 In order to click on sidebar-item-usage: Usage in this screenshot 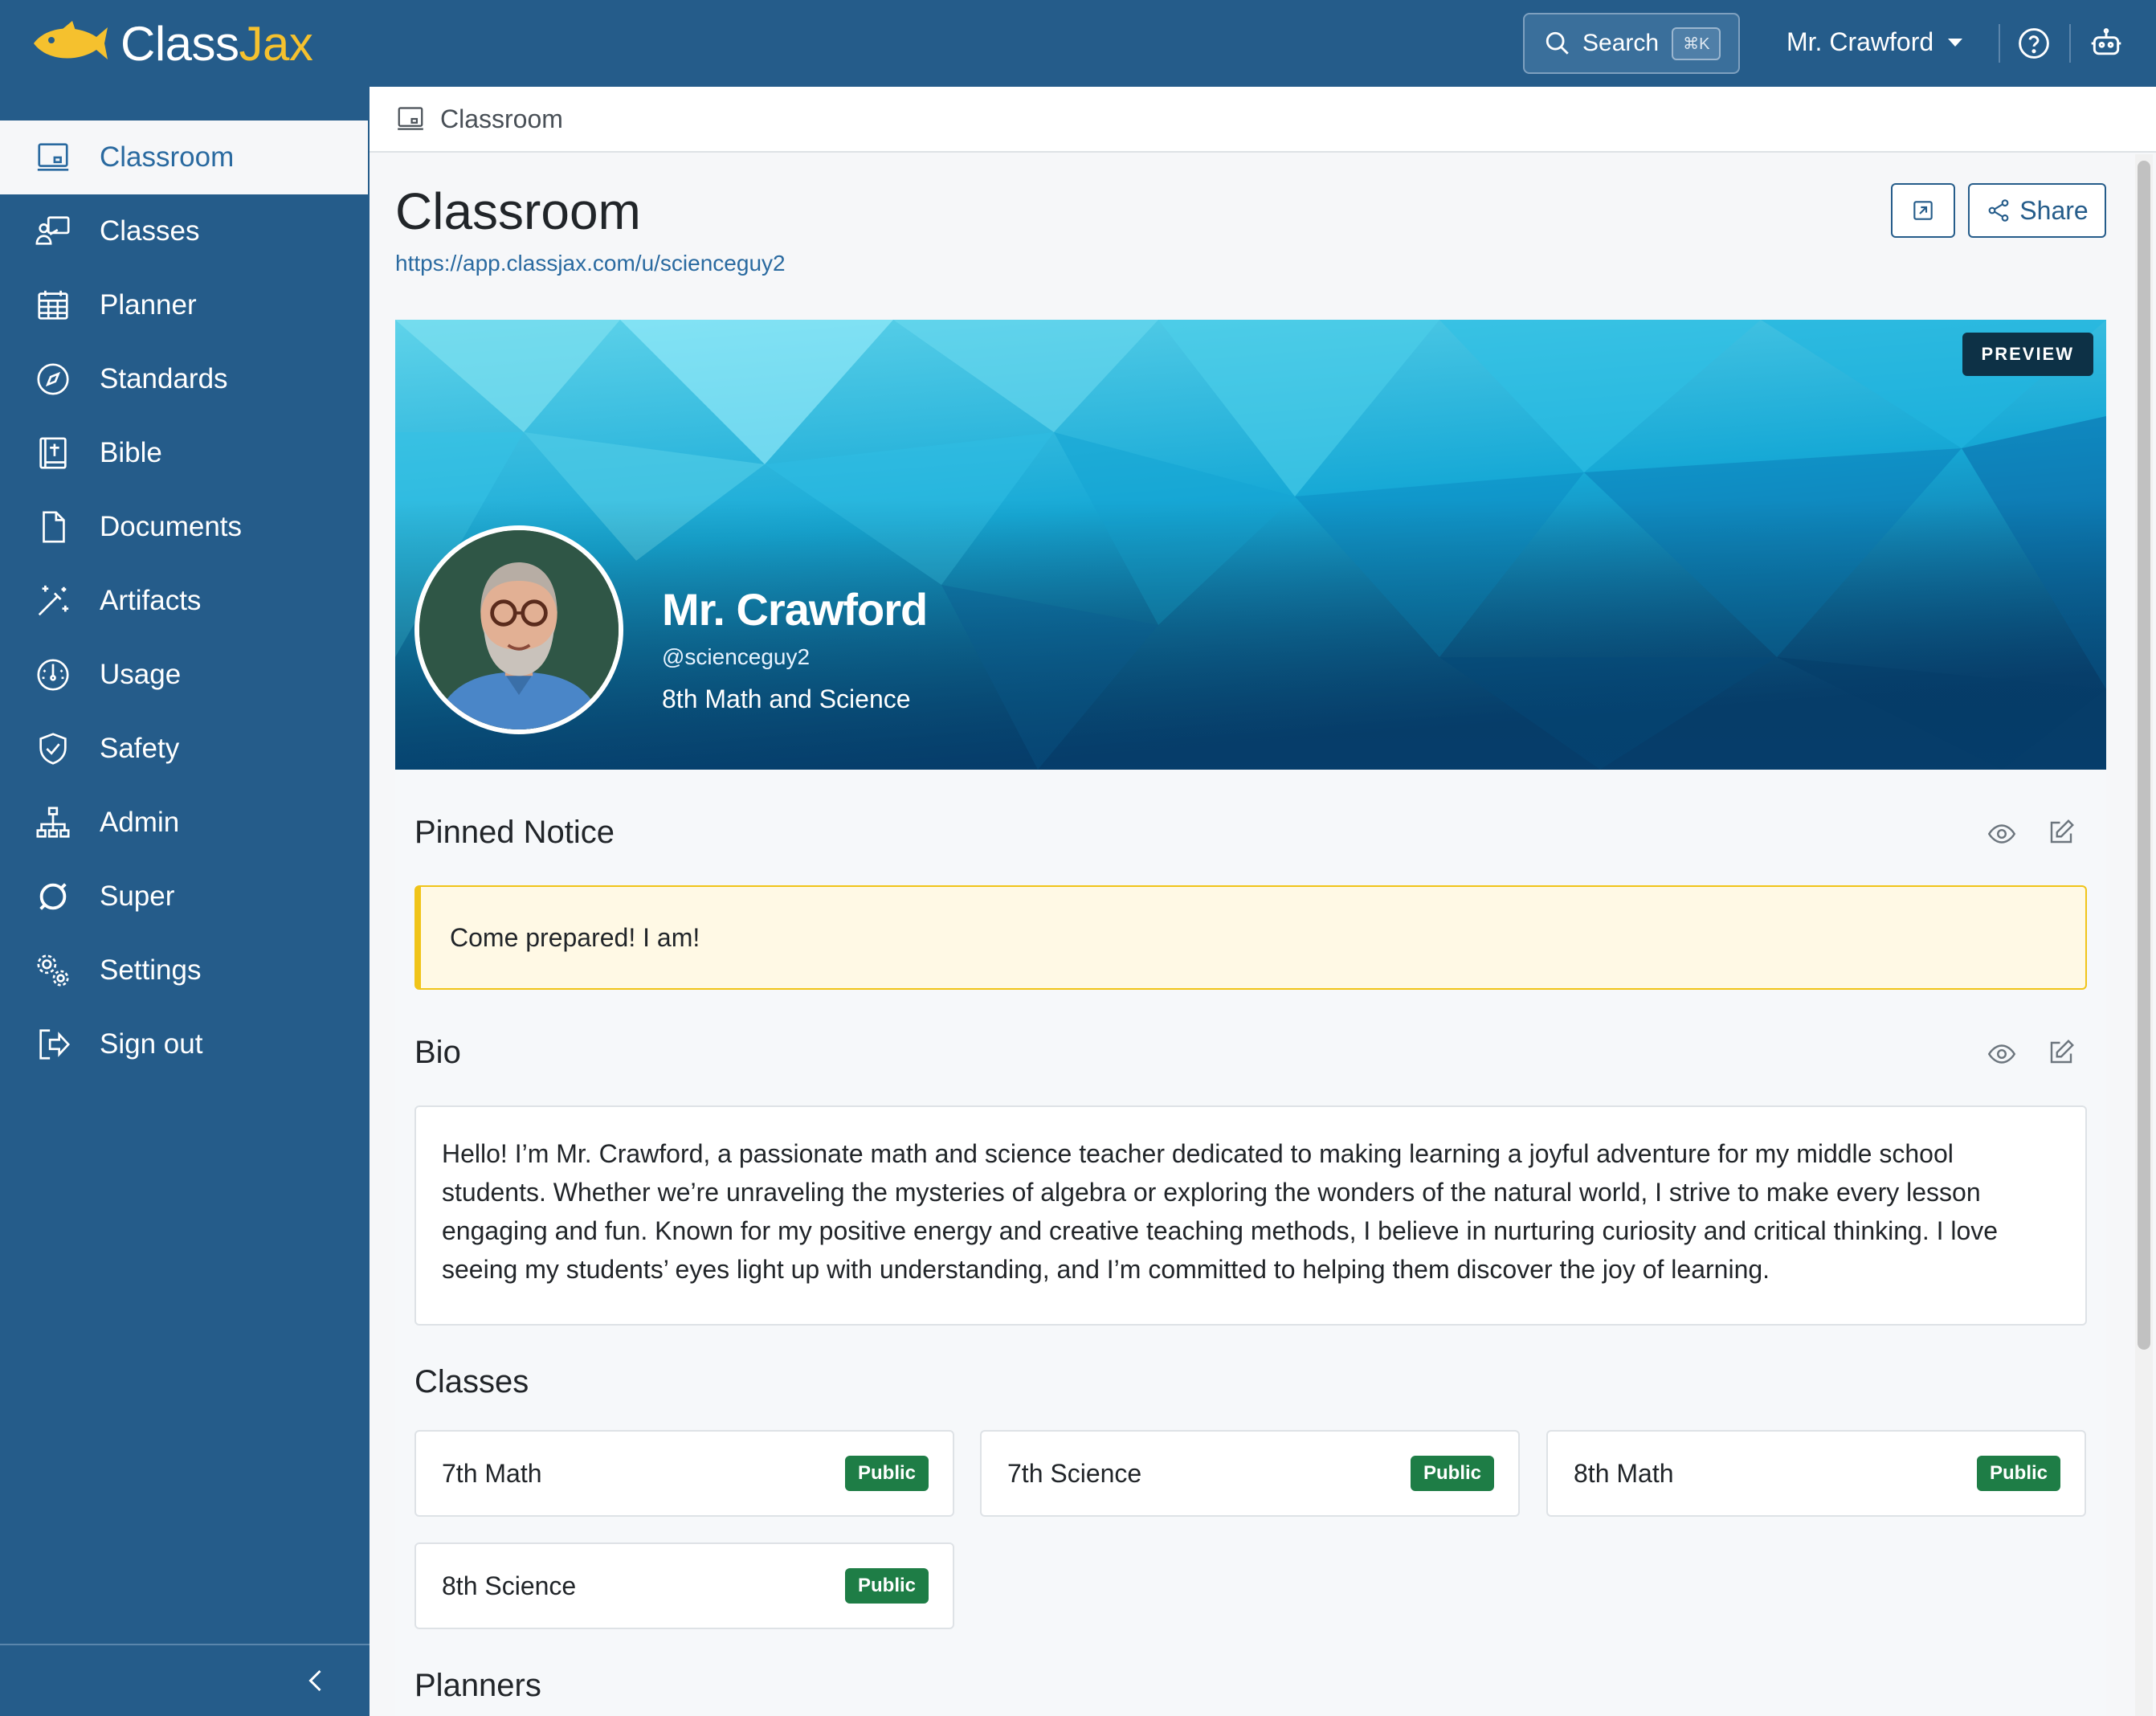, I will do `click(184, 675)`.